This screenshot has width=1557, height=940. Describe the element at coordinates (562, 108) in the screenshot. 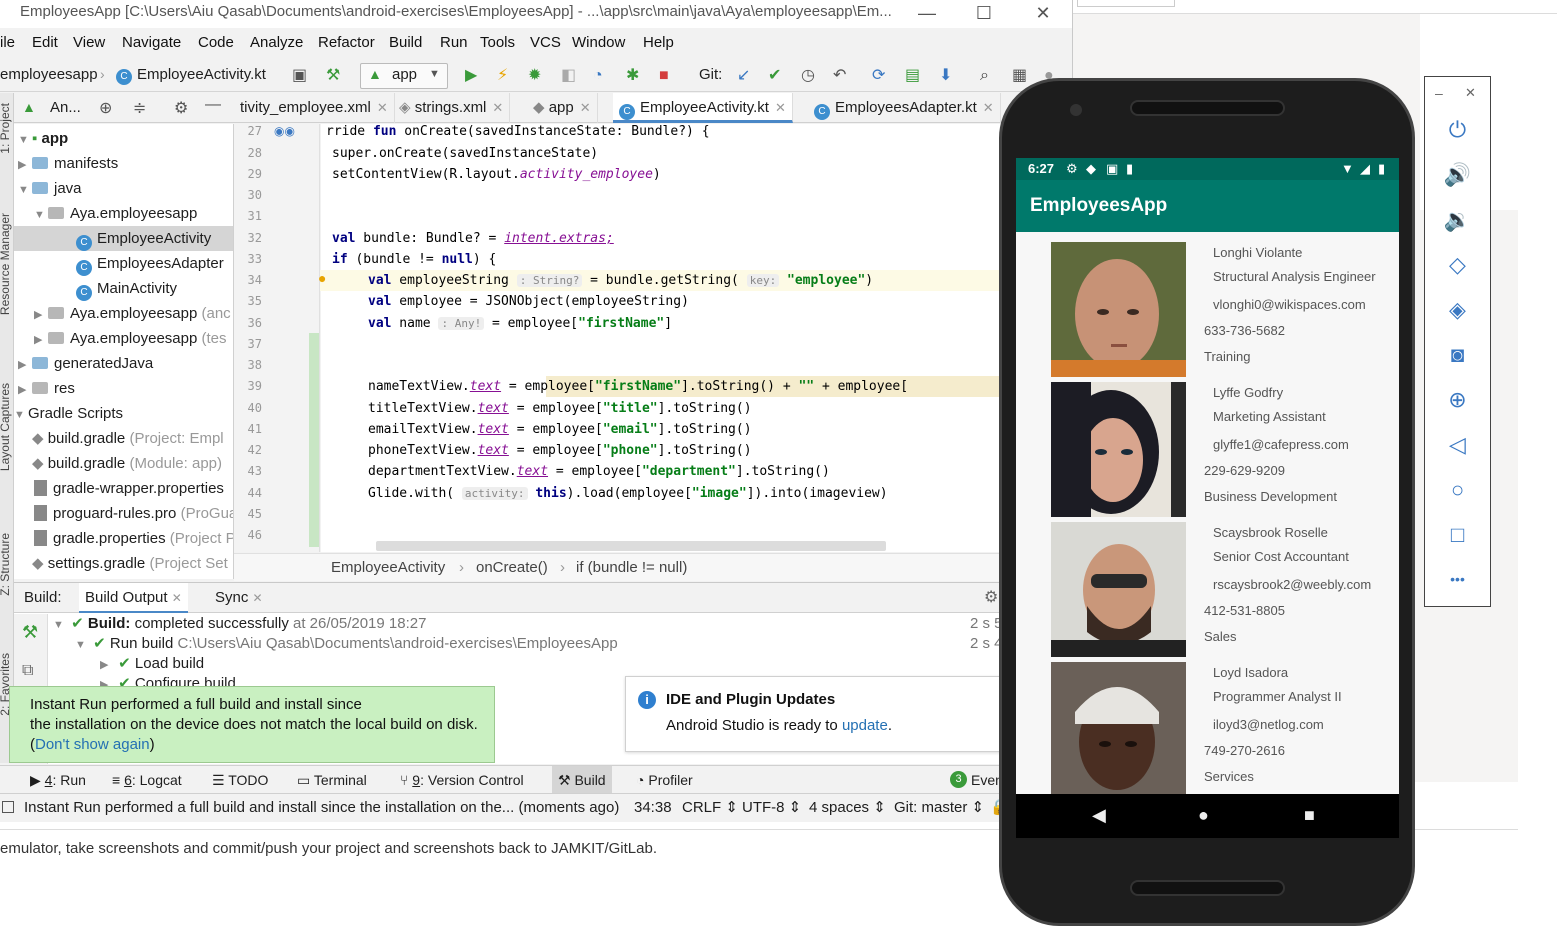

I see `tab-app: ◆ app ✕` at that location.